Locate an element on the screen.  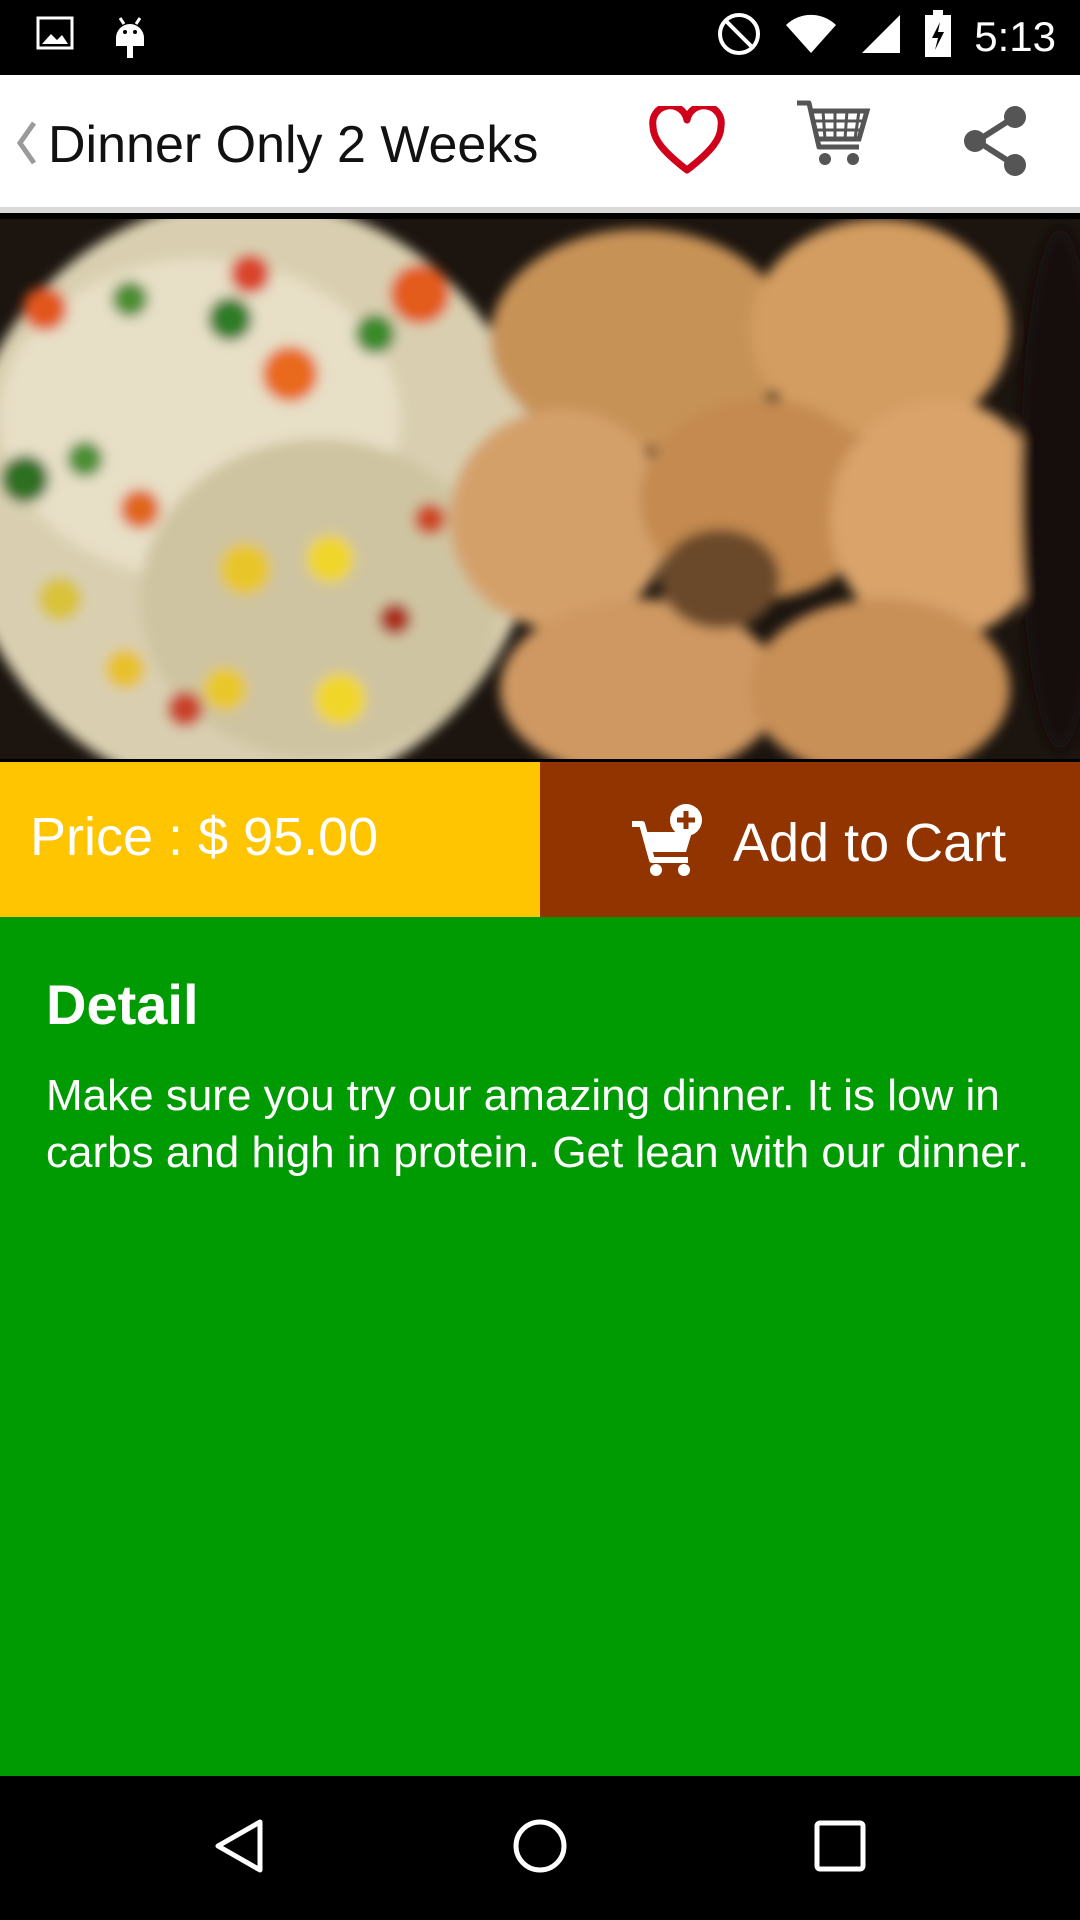
status-time: 5:13 is located at coordinates (1015, 36).